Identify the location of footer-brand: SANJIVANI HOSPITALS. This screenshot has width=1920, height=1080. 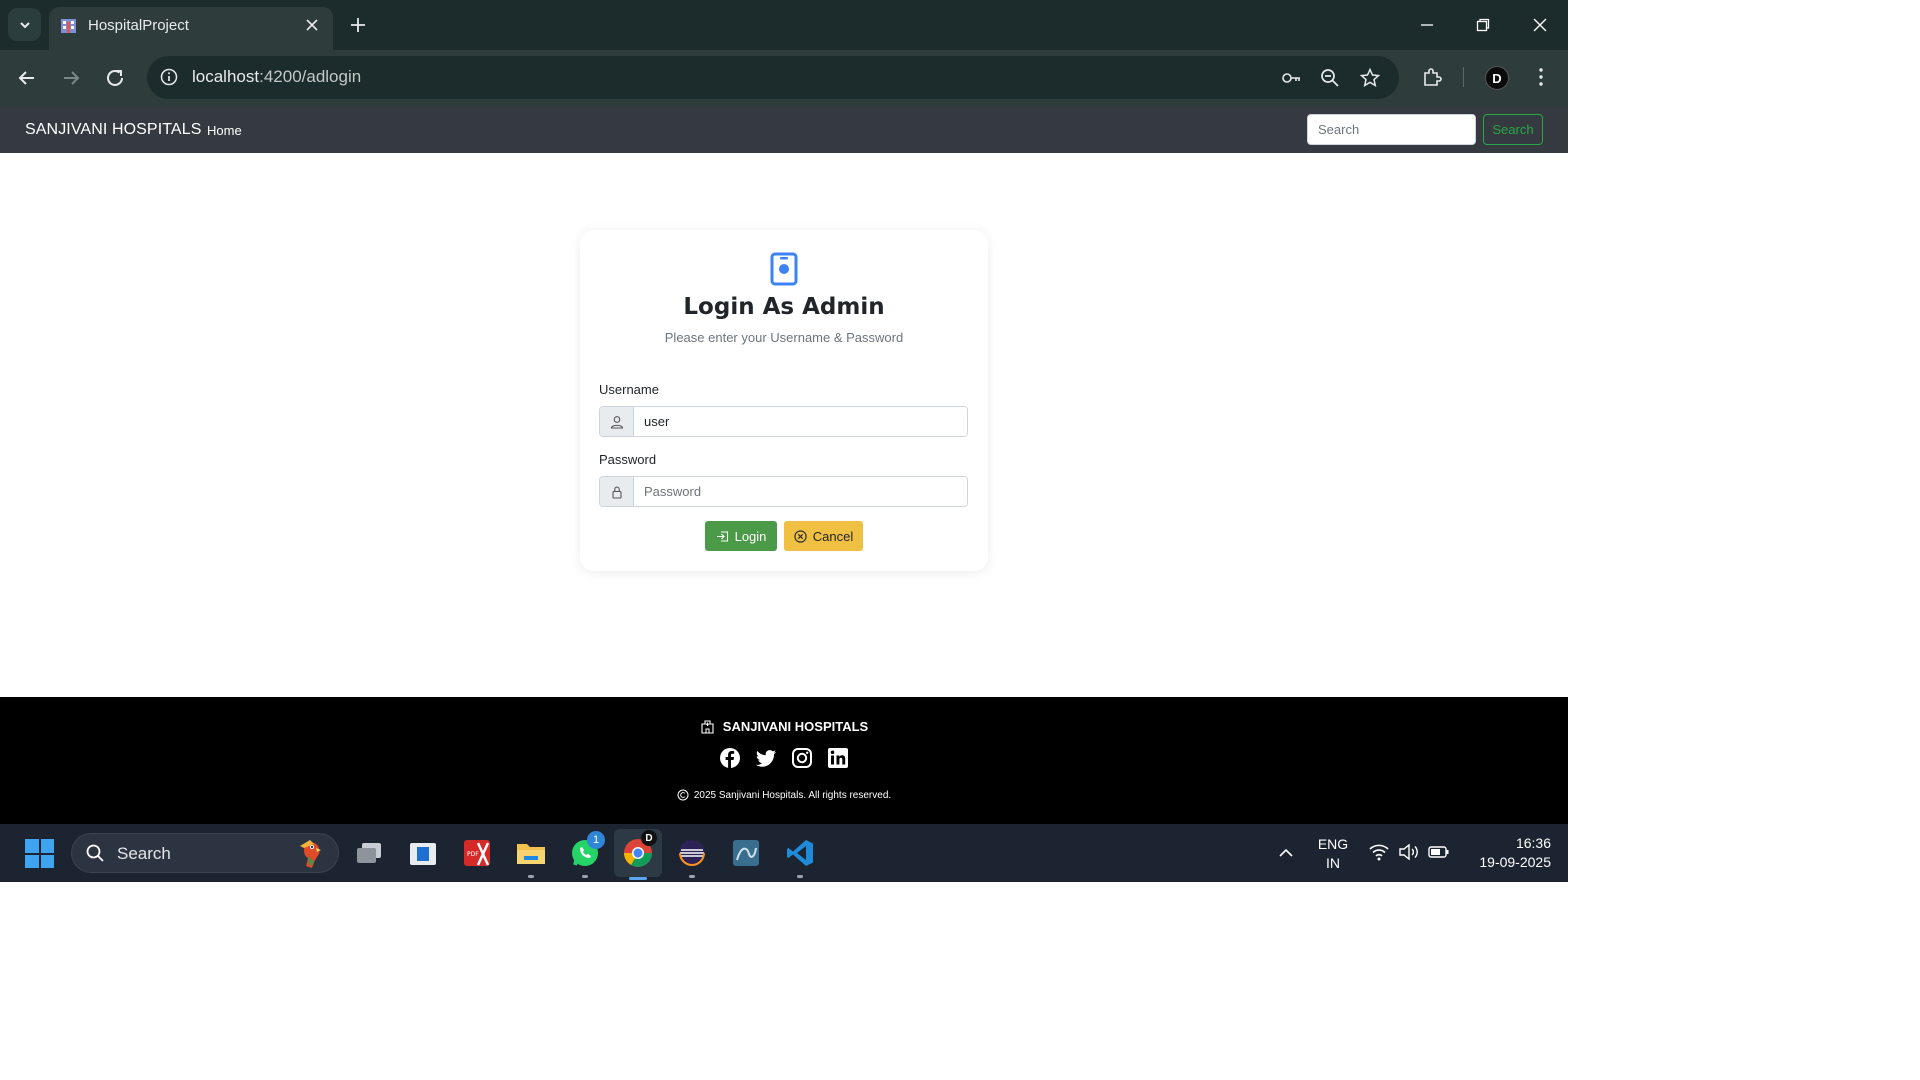
(784, 726).